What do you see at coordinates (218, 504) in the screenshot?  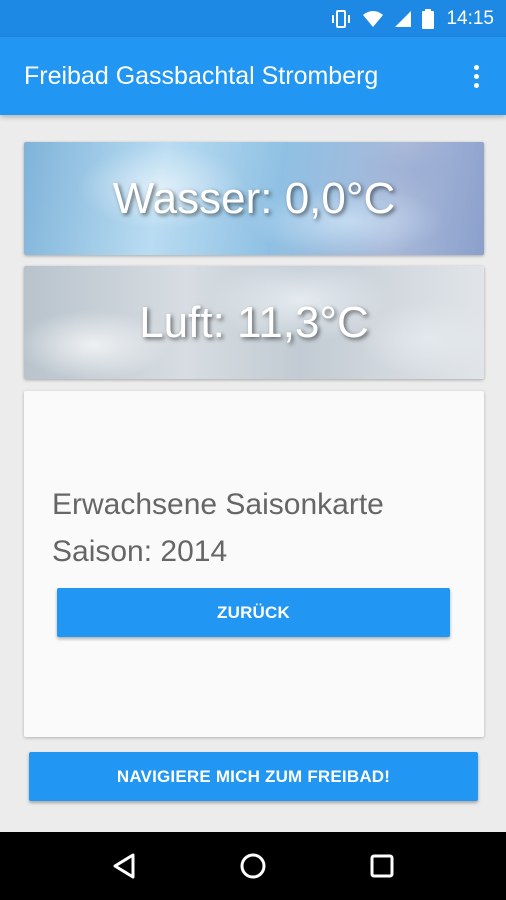 I see `ticket-type: Erwachsene Saisonkarte` at bounding box center [218, 504].